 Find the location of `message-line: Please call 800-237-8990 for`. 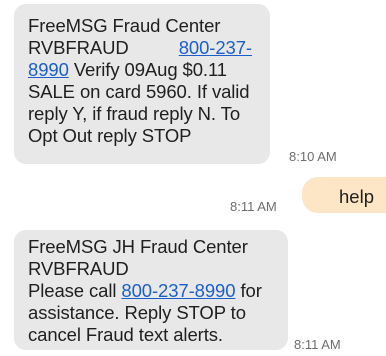

message-line: Please call 800-237-8990 for is located at coordinates (159, 291).